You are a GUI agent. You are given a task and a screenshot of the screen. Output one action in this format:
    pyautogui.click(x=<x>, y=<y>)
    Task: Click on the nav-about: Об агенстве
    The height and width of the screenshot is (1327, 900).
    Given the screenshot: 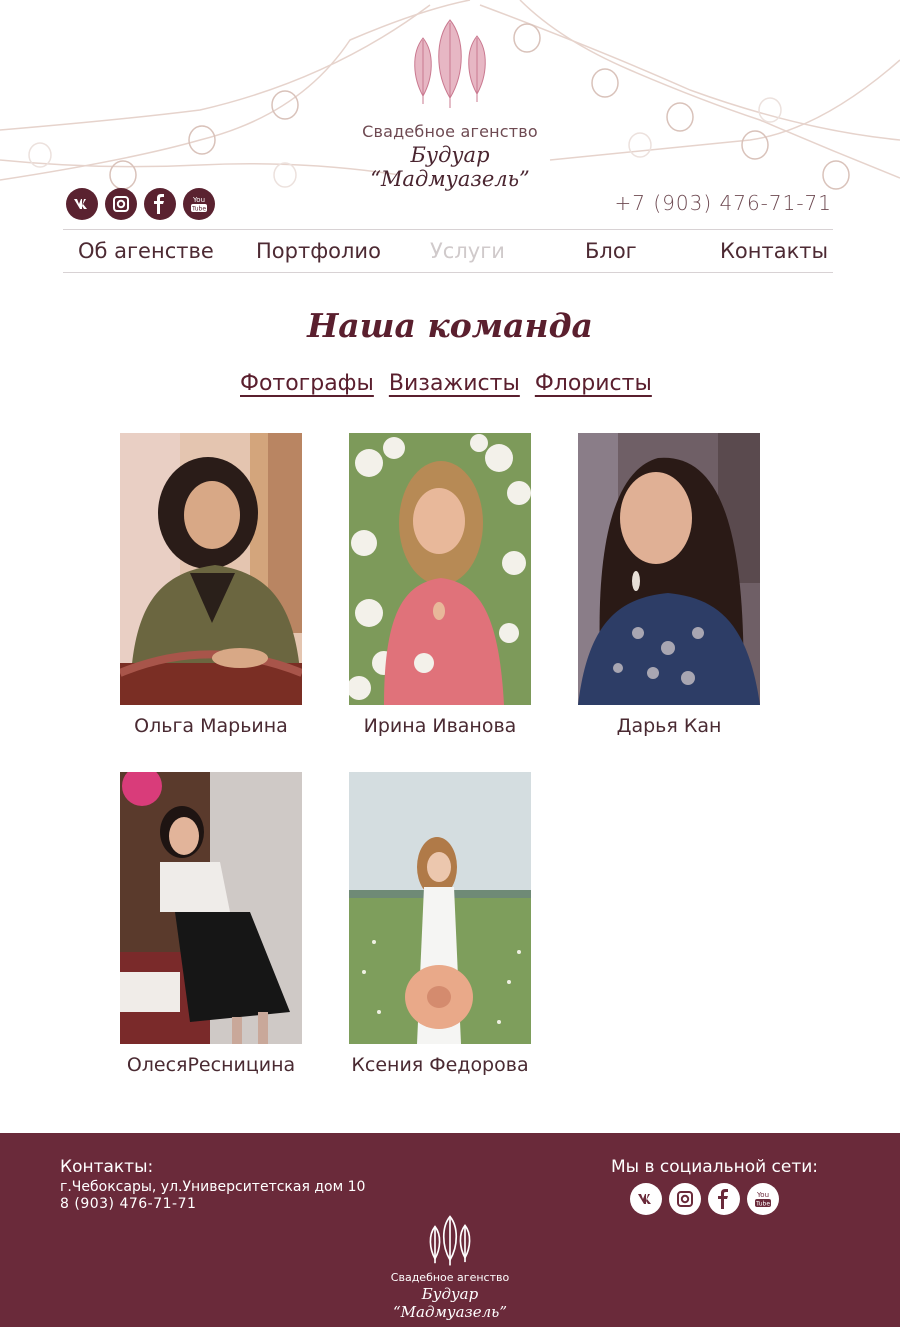 What is the action you would take?
    pyautogui.click(x=146, y=251)
    